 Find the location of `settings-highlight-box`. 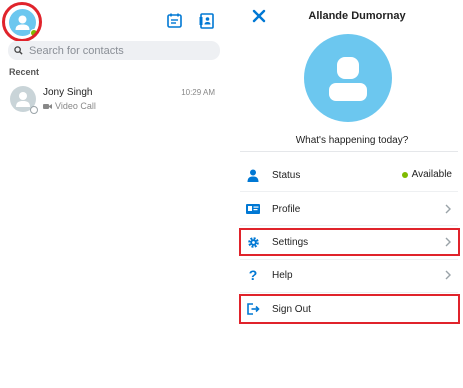

settings-highlight-box is located at coordinates (349, 242).